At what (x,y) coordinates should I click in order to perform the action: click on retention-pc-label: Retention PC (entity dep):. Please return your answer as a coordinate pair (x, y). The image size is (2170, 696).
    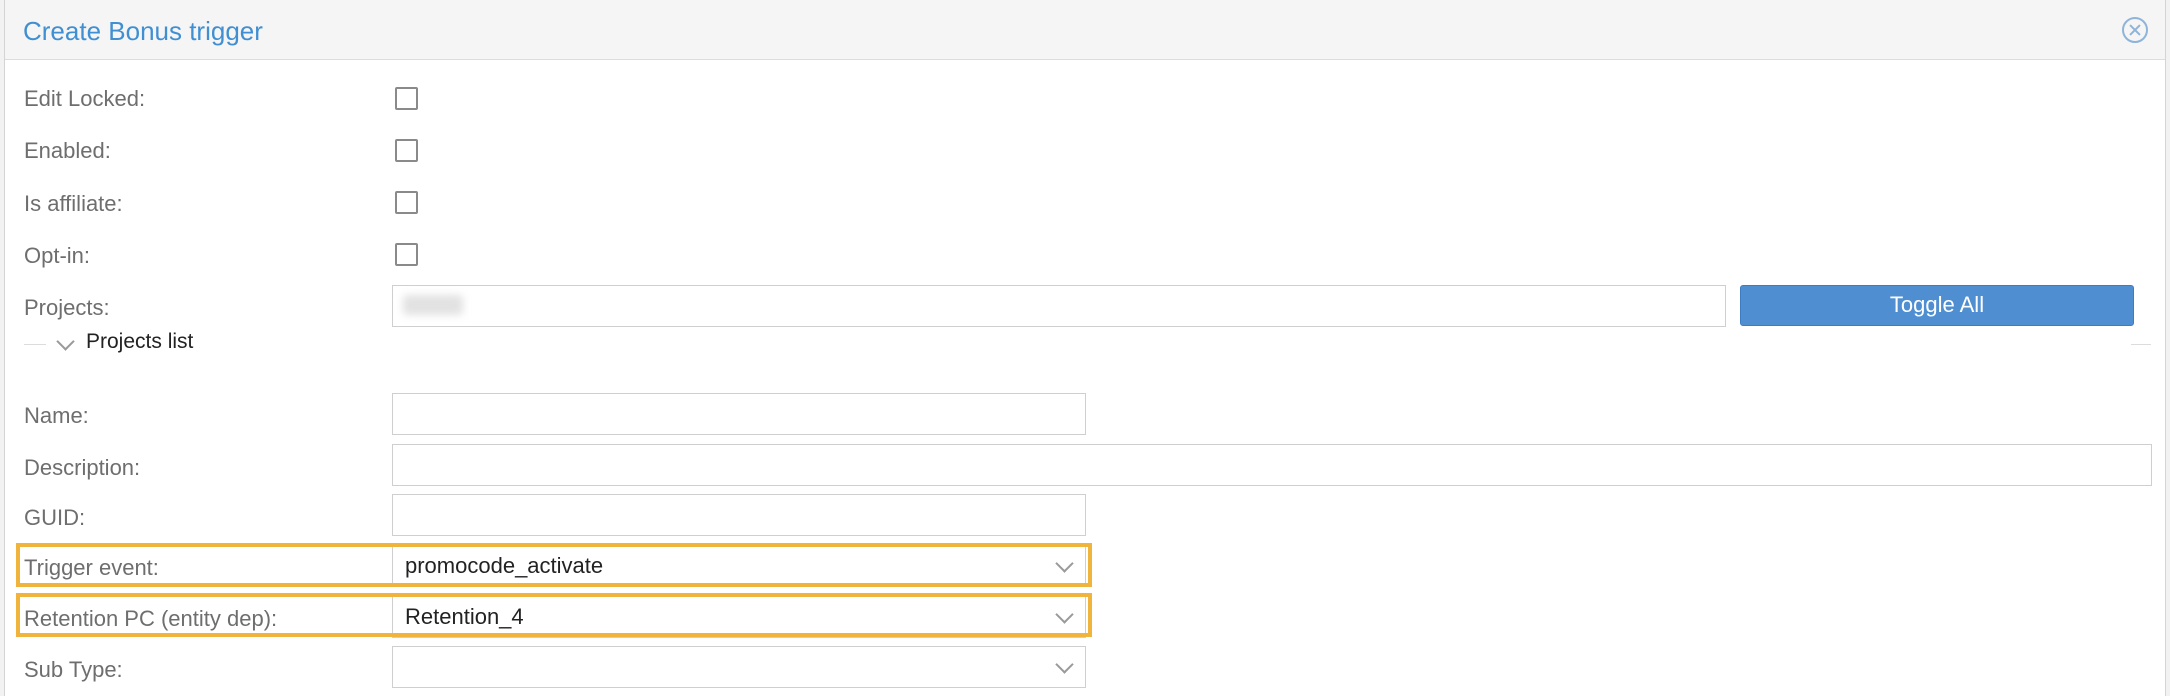
    Looking at the image, I should click on (151, 618).